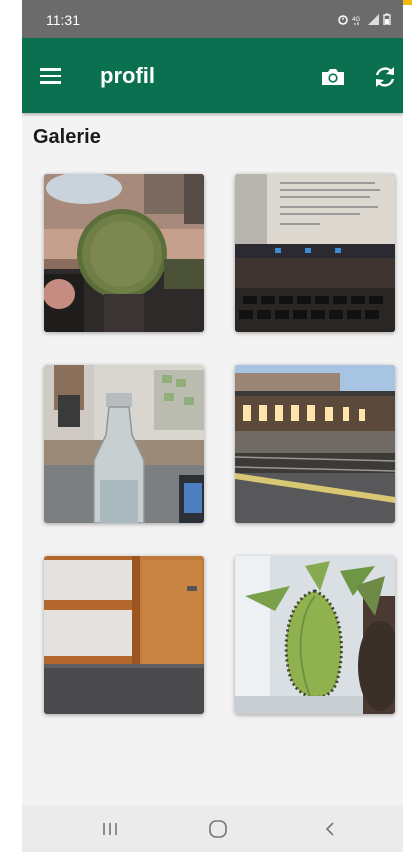  I want to click on sync-icon, so click(385, 77).